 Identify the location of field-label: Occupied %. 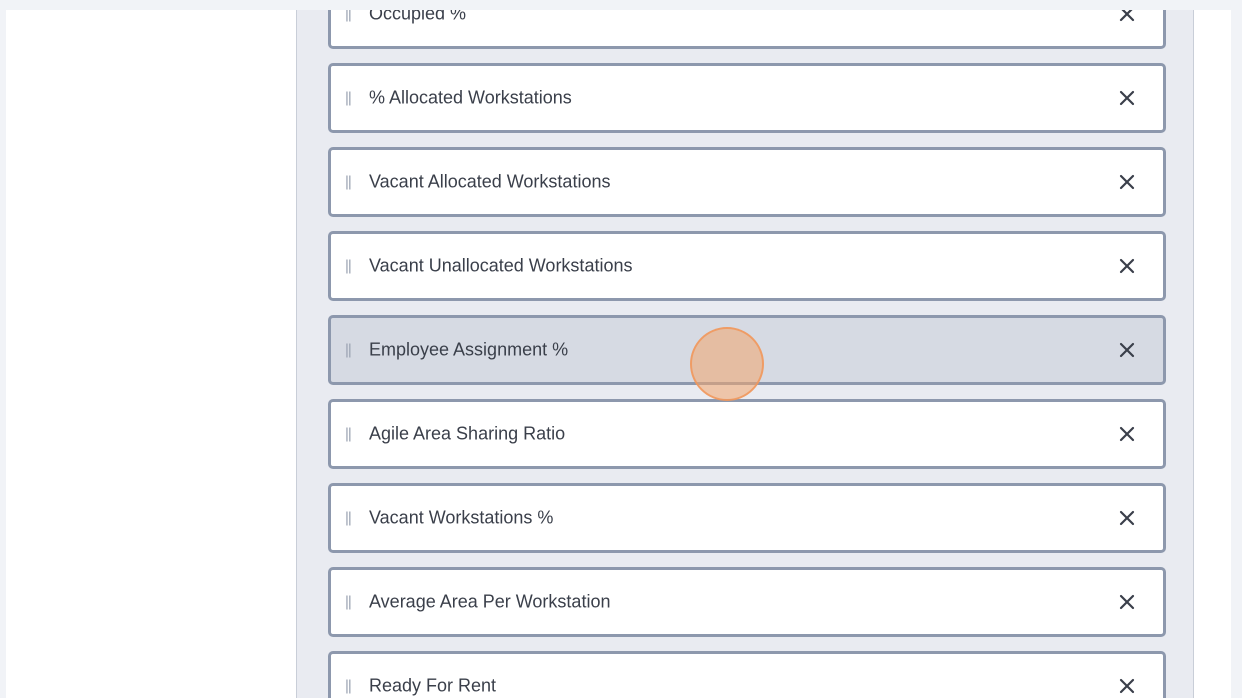
(418, 17).